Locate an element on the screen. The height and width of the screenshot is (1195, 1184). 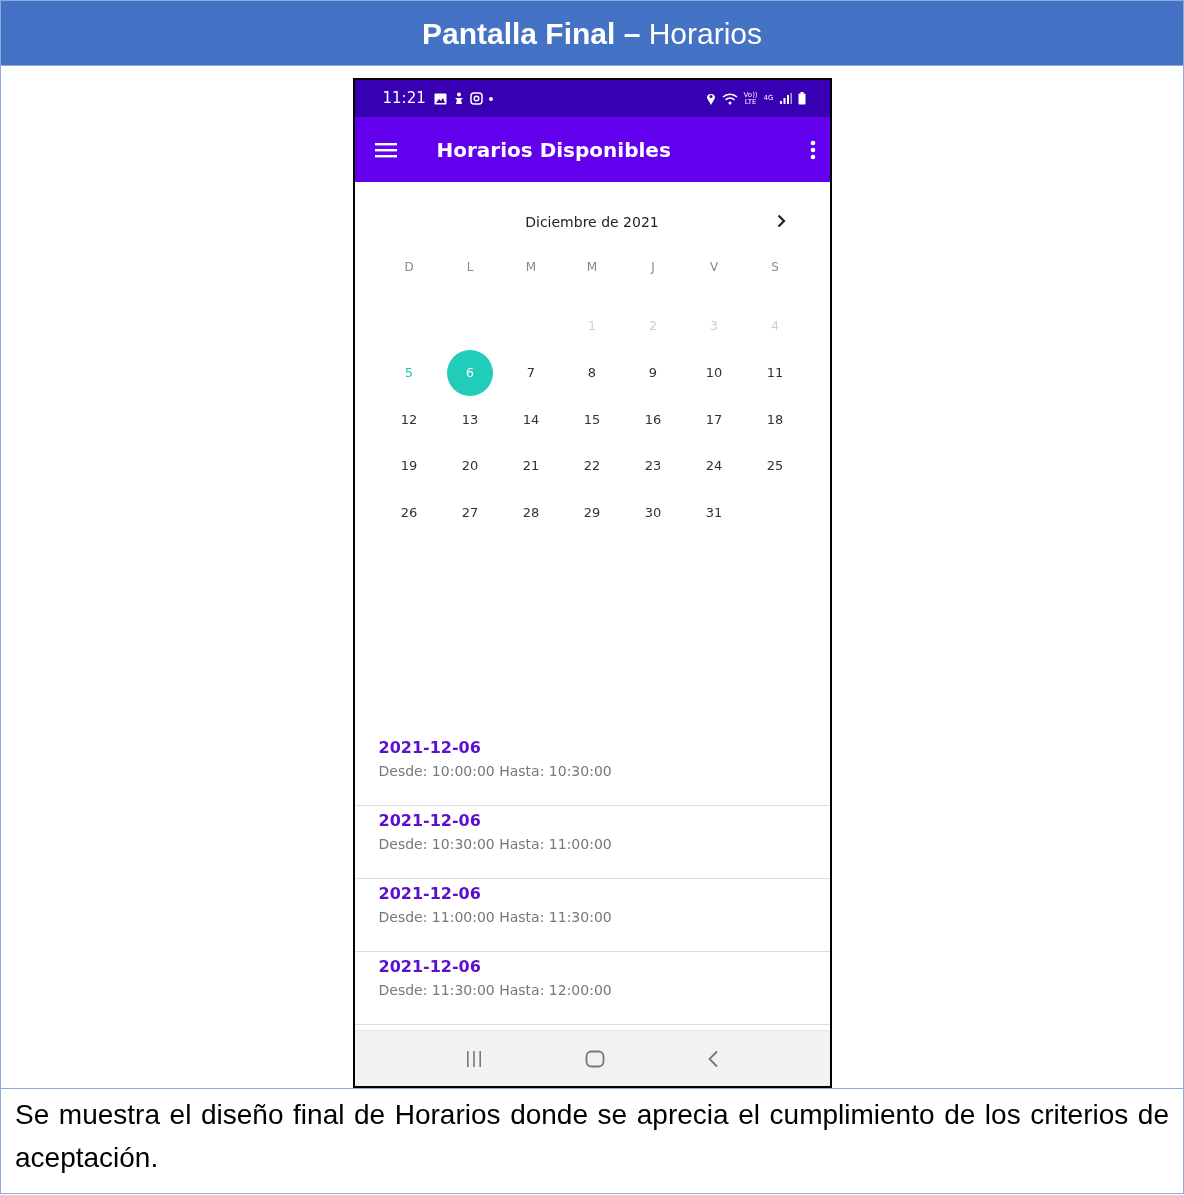
calendar-day: 30 is located at coordinates (653, 512).